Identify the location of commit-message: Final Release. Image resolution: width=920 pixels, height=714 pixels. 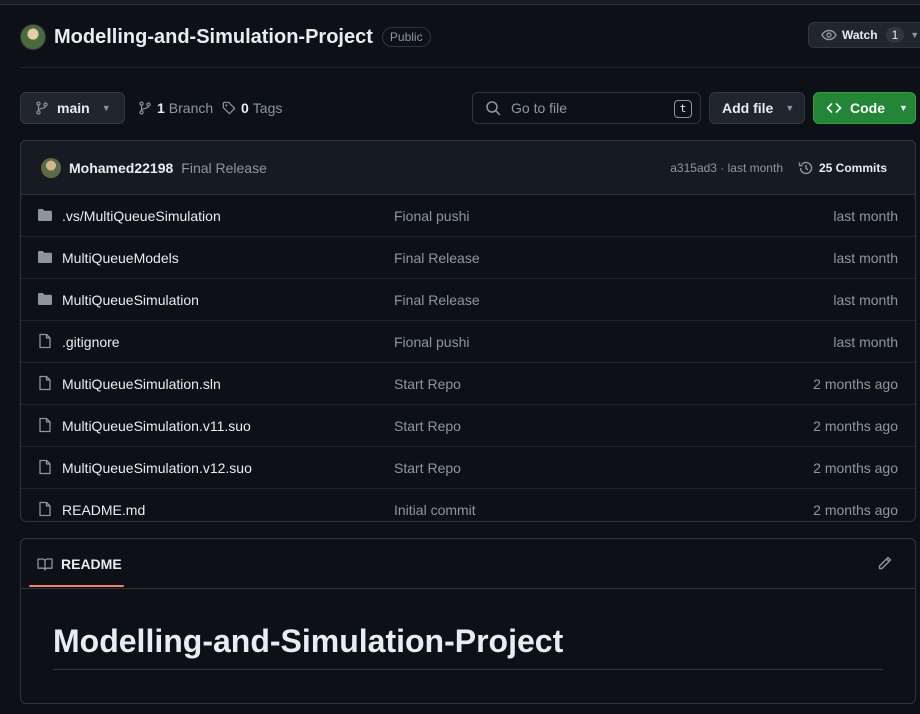
(224, 168).